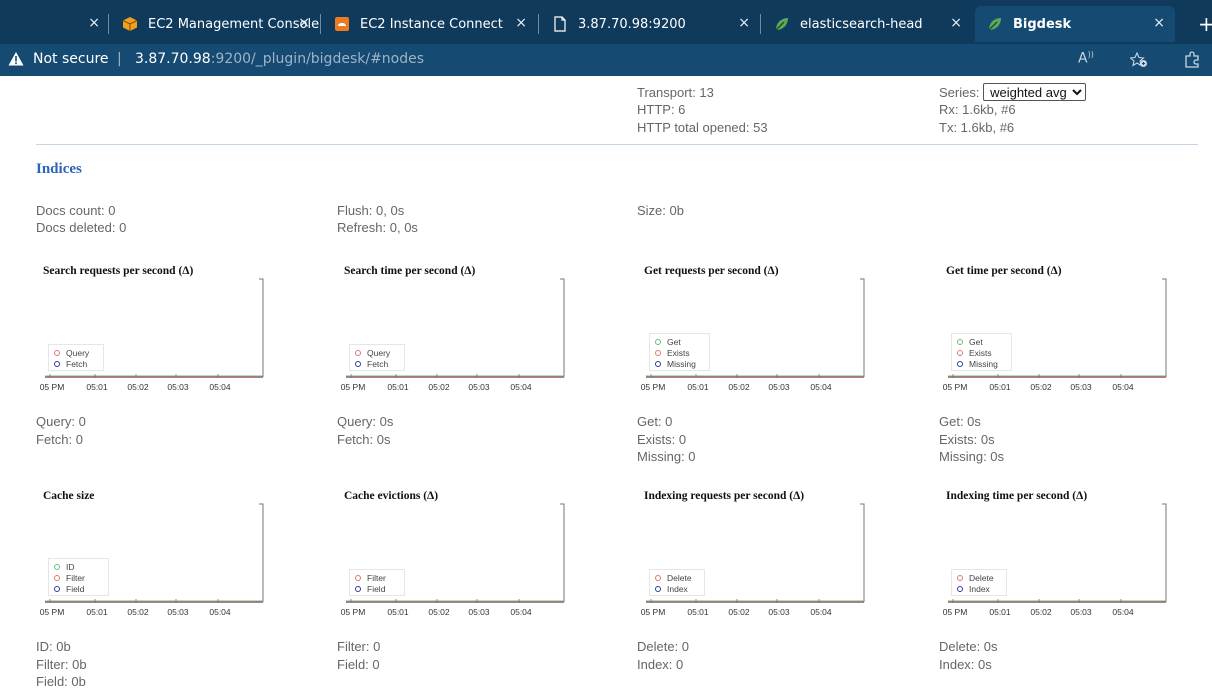  Describe the element at coordinates (135, 24) in the screenshot. I see `aws-cube-icon` at that location.